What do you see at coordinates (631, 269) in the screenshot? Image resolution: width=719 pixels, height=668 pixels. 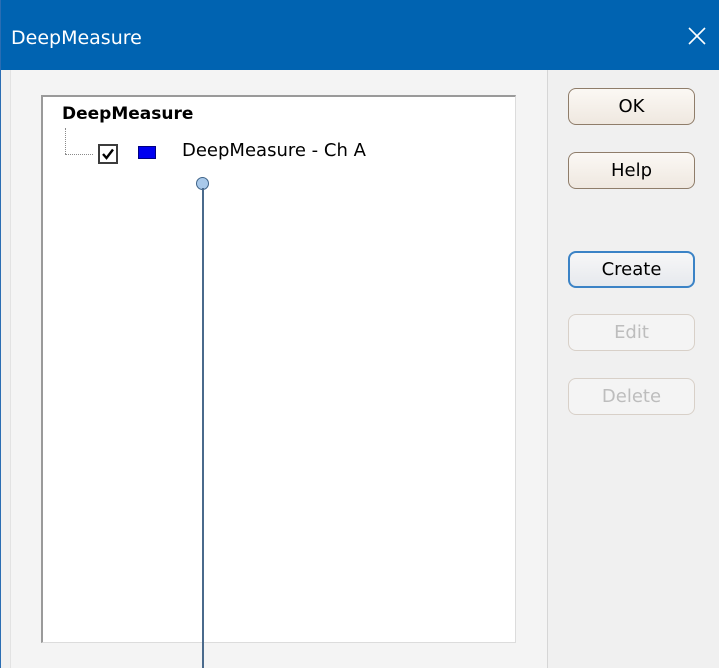 I see `create-button: Create` at bounding box center [631, 269].